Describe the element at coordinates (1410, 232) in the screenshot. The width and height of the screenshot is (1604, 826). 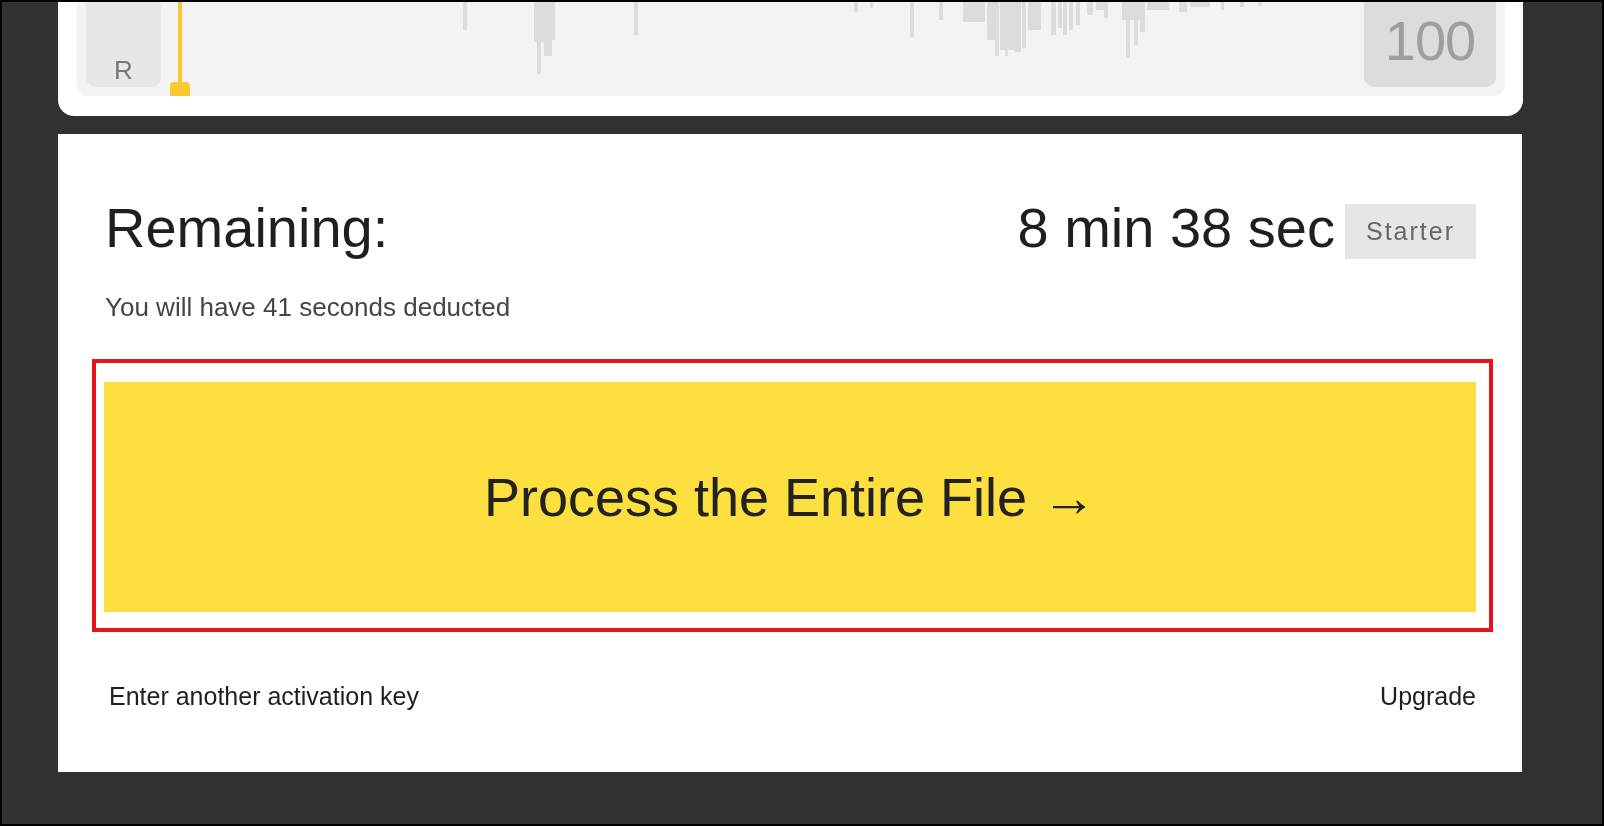
I see `plan-badge: Starter` at that location.